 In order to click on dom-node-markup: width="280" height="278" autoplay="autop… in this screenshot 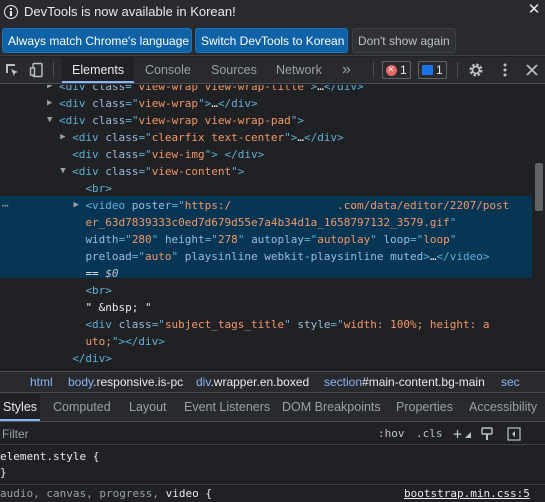, I will do `click(271, 239)`.